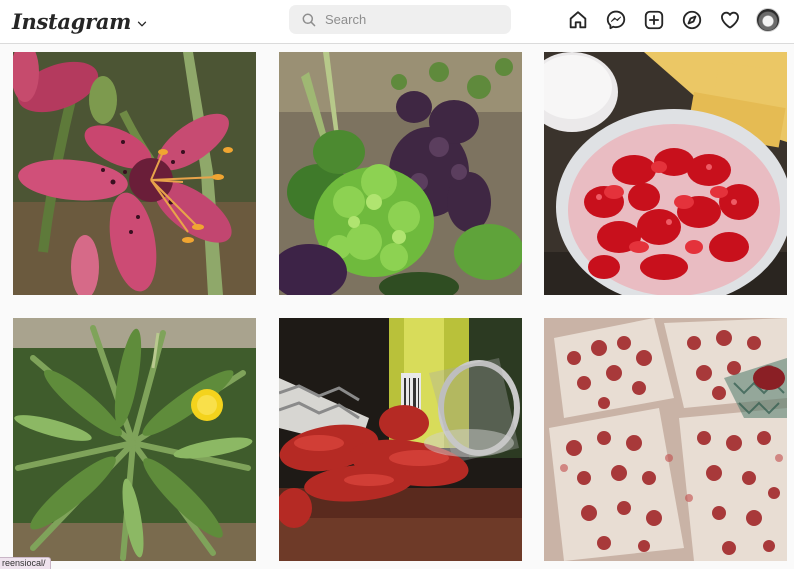 Image resolution: width=794 pixels, height=569 pixels. Describe the element at coordinates (25, 563) in the screenshot. I see `status-url: reensiocal/` at that location.